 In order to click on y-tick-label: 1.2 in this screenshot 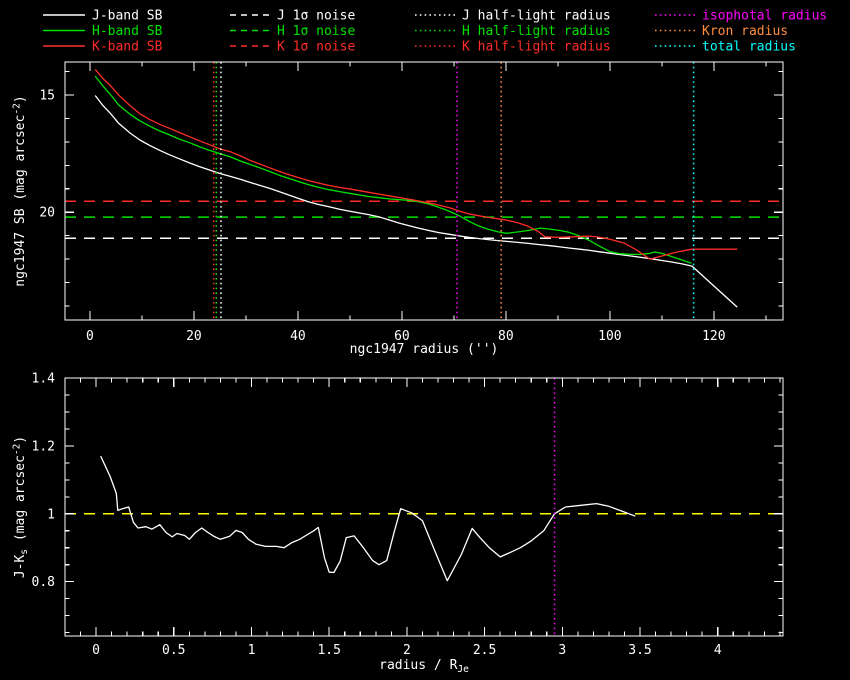, I will do `click(43, 446)`.